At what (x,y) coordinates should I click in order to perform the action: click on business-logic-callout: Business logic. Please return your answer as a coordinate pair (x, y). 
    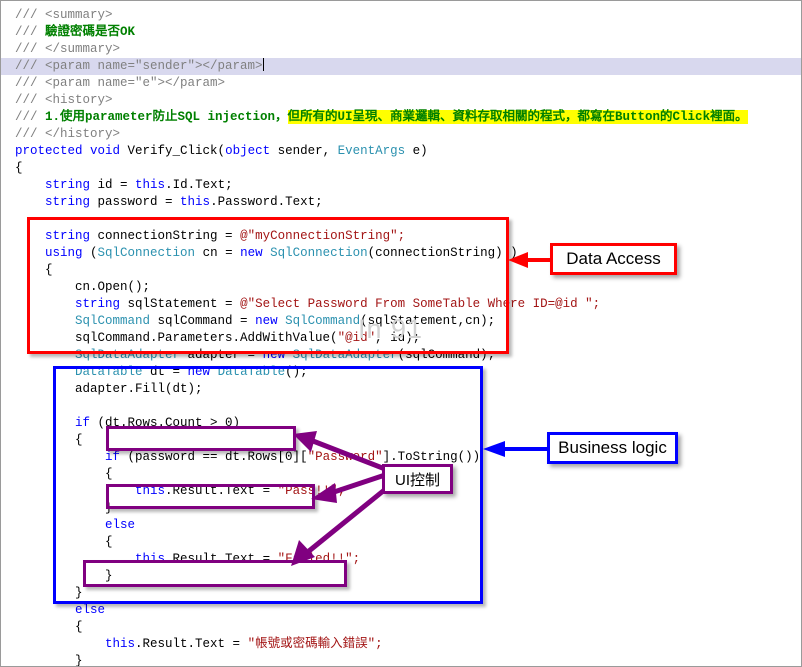
    Looking at the image, I should click on (612, 448).